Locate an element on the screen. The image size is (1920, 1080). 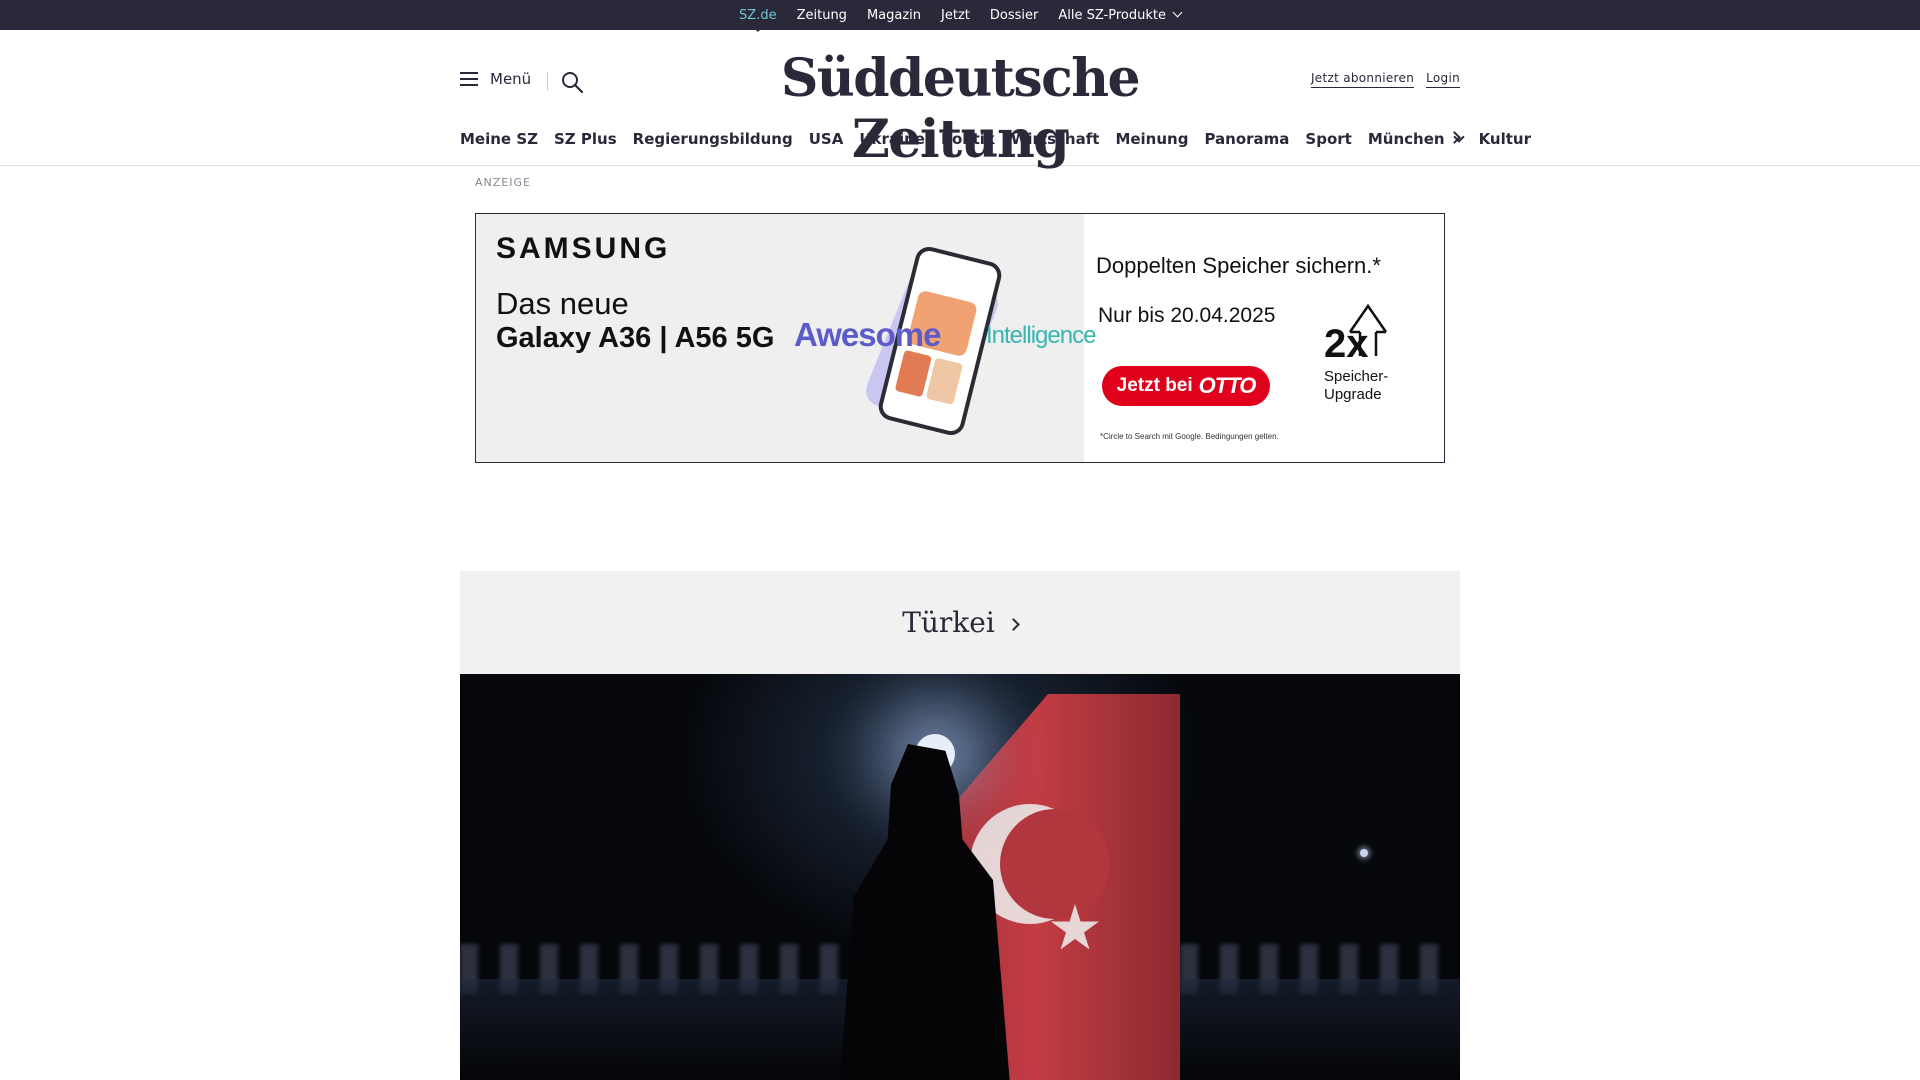
nav-item-regierungsbildung: Regierungsbildung is located at coordinates (713, 139).